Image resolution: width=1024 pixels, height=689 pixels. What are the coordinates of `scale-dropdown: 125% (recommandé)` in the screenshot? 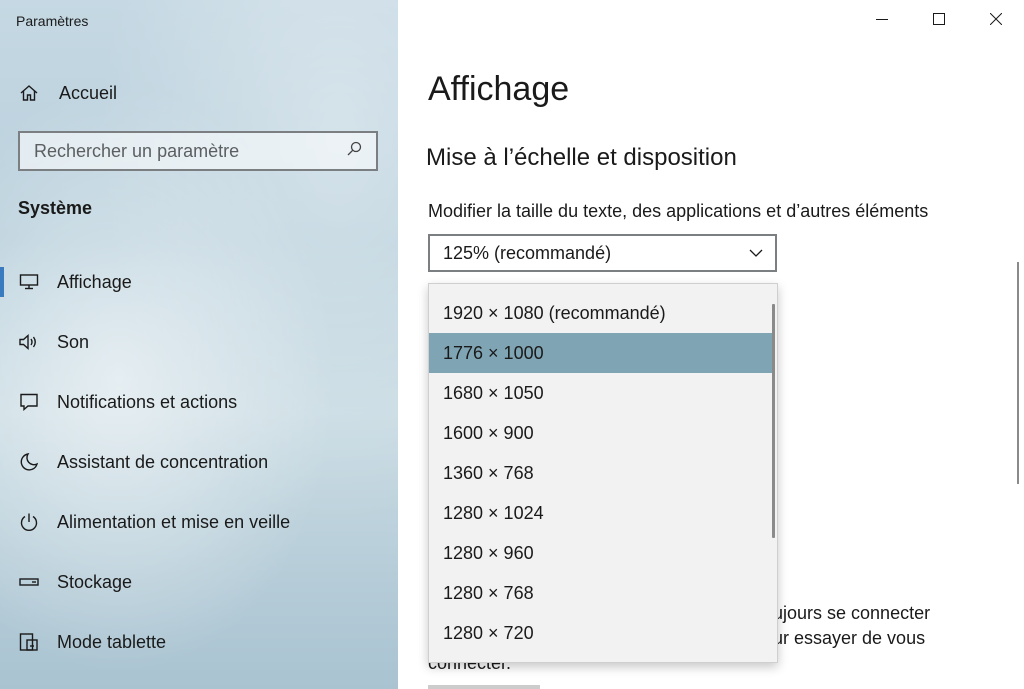 It's located at (602, 253).